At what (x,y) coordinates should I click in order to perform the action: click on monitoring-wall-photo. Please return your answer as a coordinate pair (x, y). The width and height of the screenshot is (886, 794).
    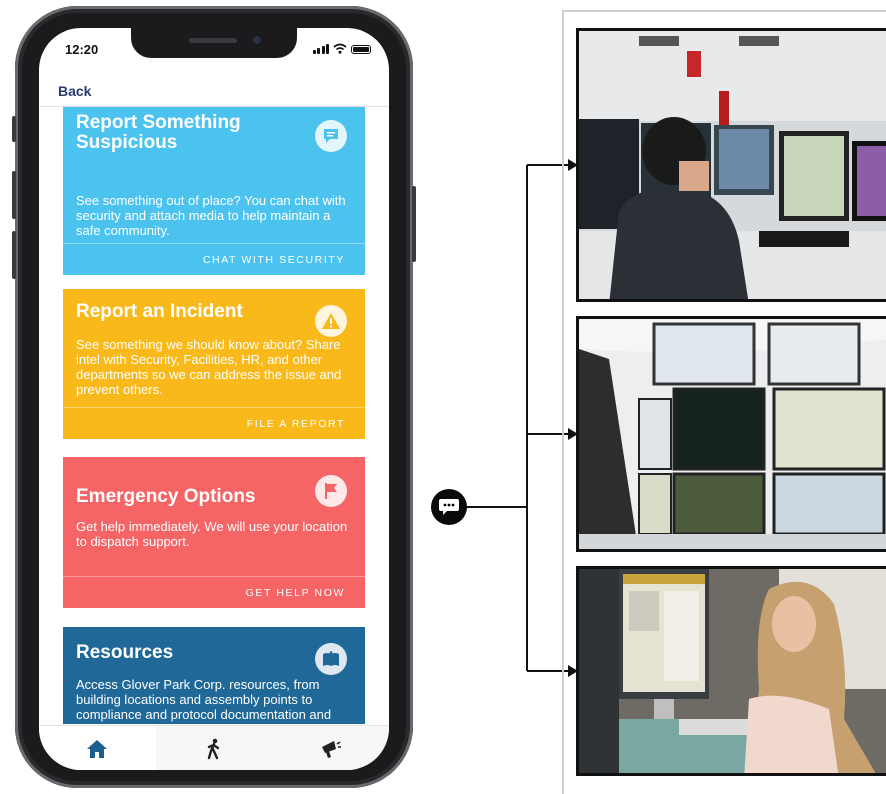
    Looking at the image, I should click on (731, 434).